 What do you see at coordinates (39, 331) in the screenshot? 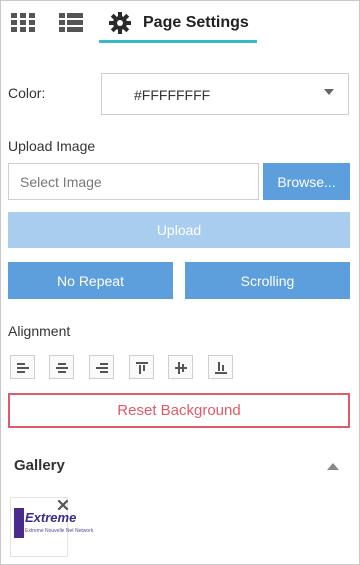
I see `alignment-label: Alignment` at bounding box center [39, 331].